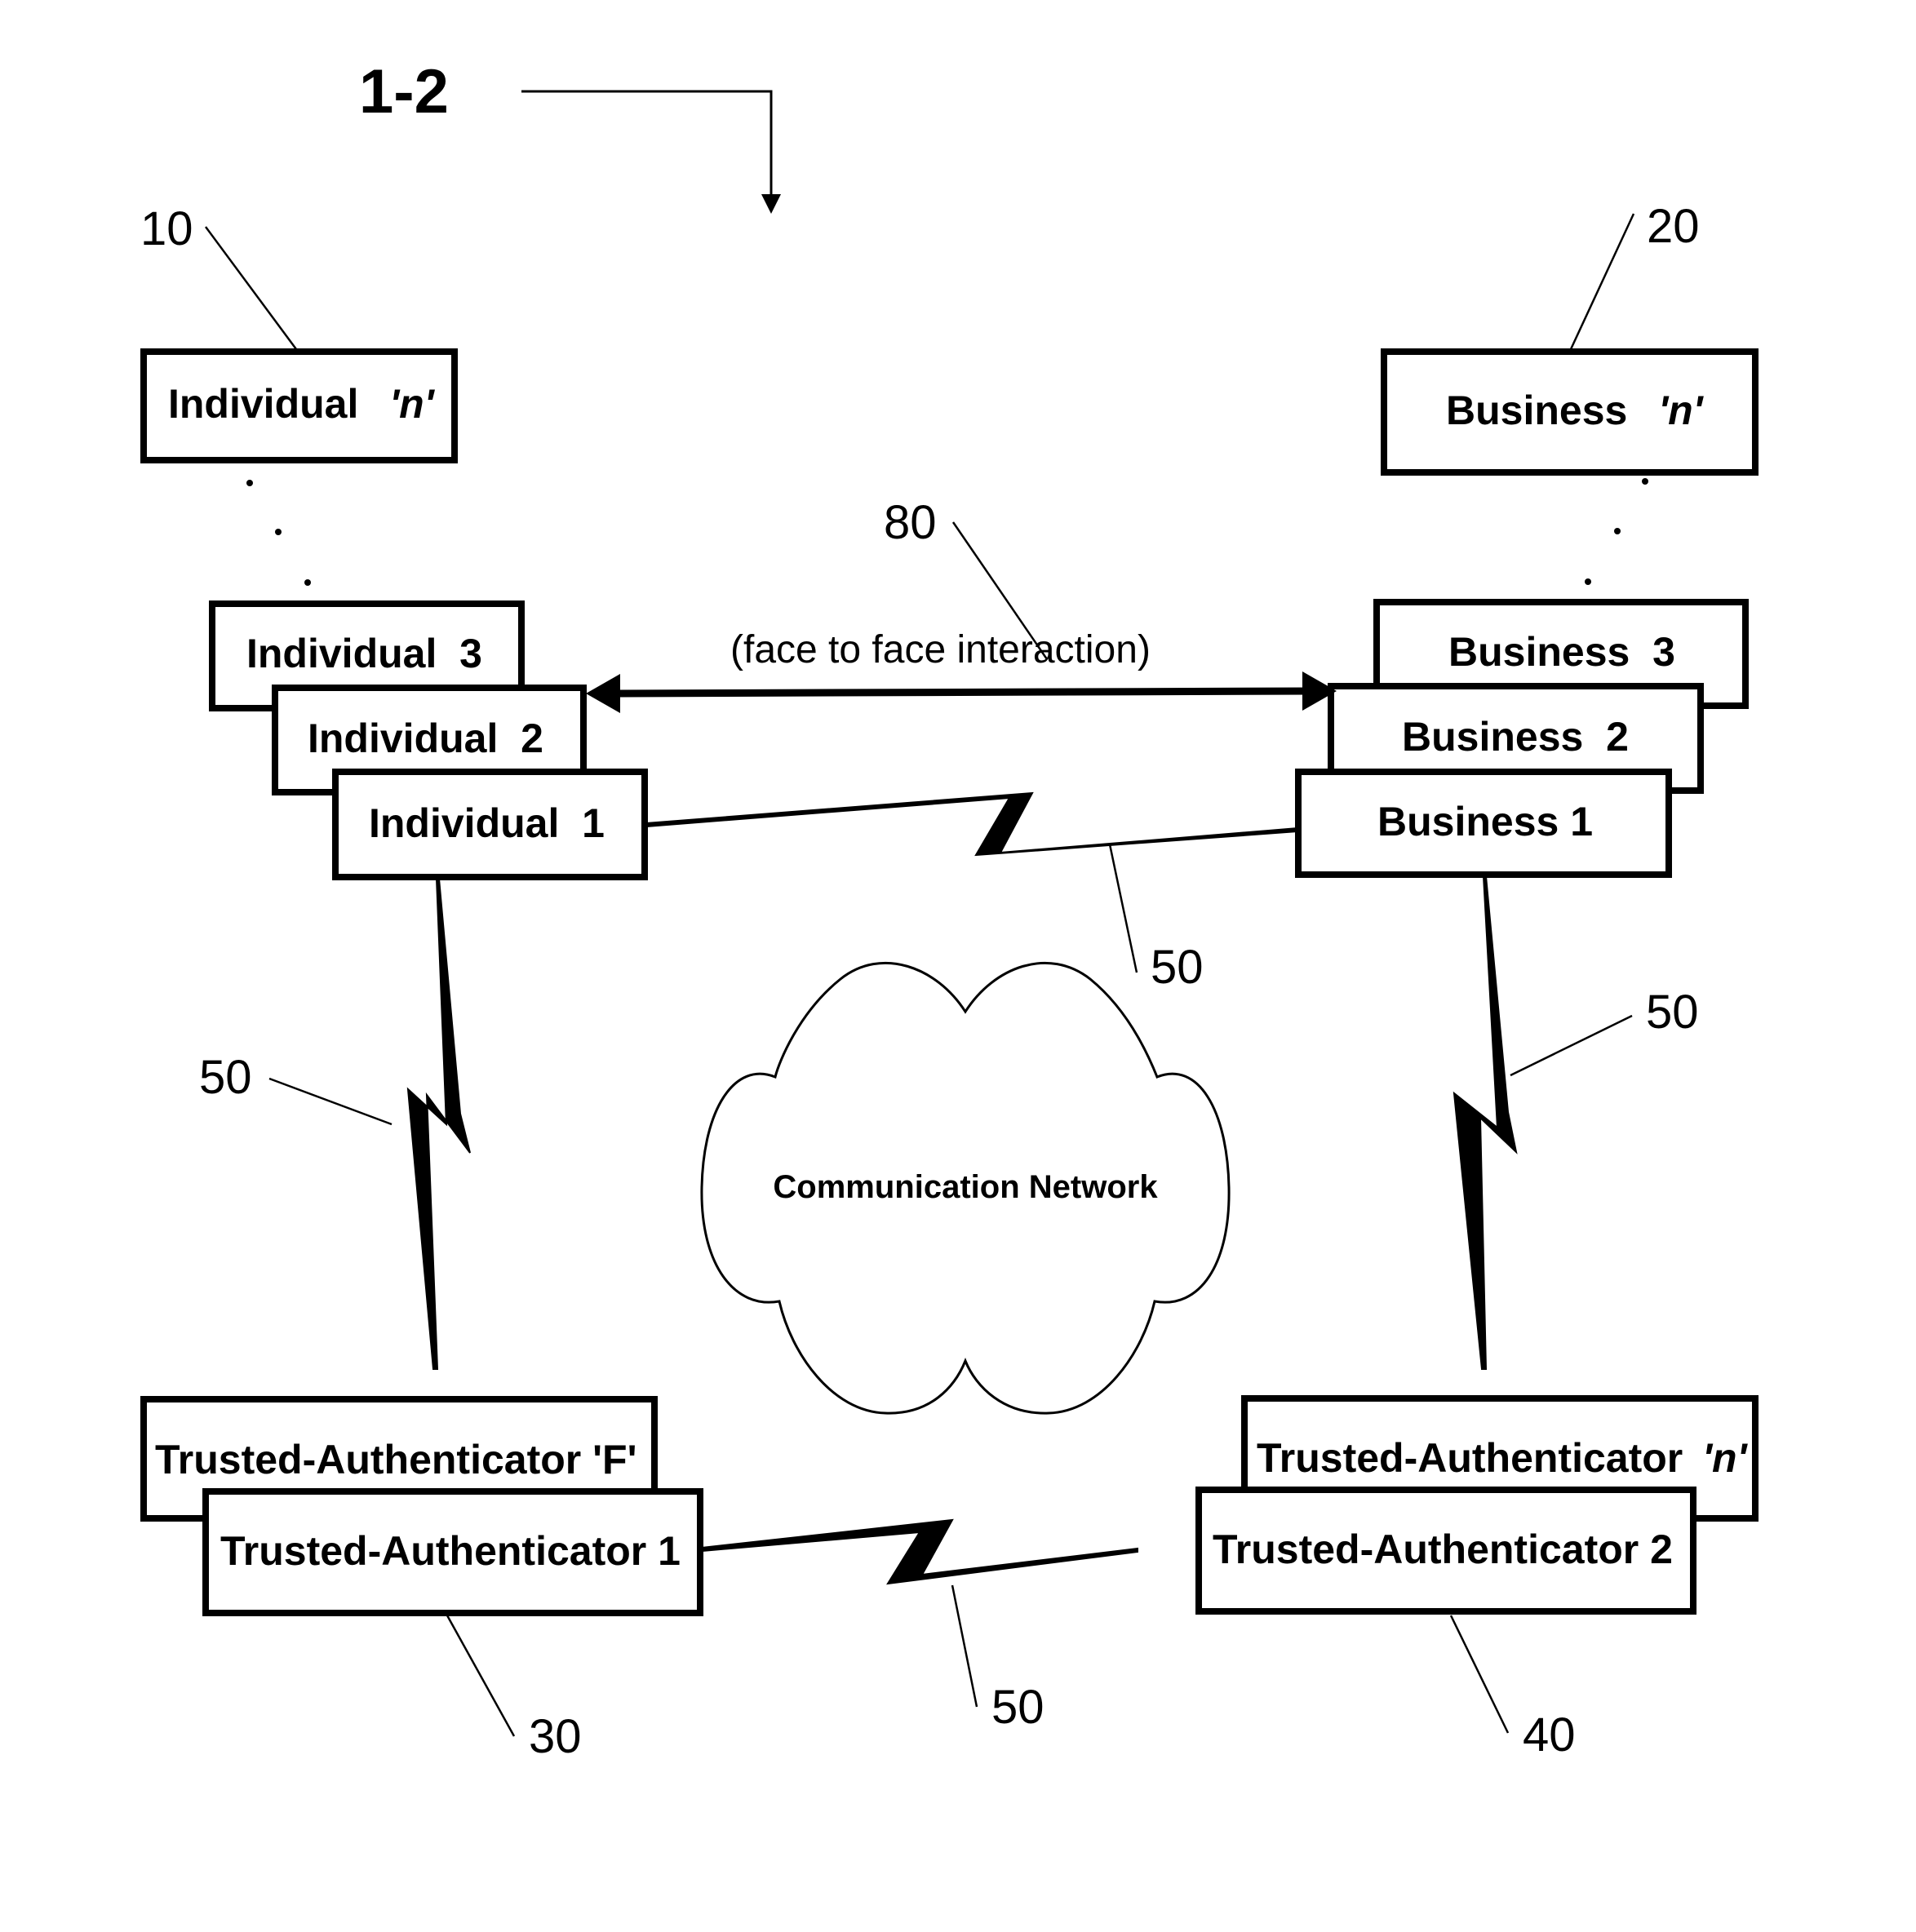 The width and height of the screenshot is (1916, 1932). Describe the element at coordinates (1681, 411) in the screenshot. I see `business-n-suffix: 'n'` at that location.